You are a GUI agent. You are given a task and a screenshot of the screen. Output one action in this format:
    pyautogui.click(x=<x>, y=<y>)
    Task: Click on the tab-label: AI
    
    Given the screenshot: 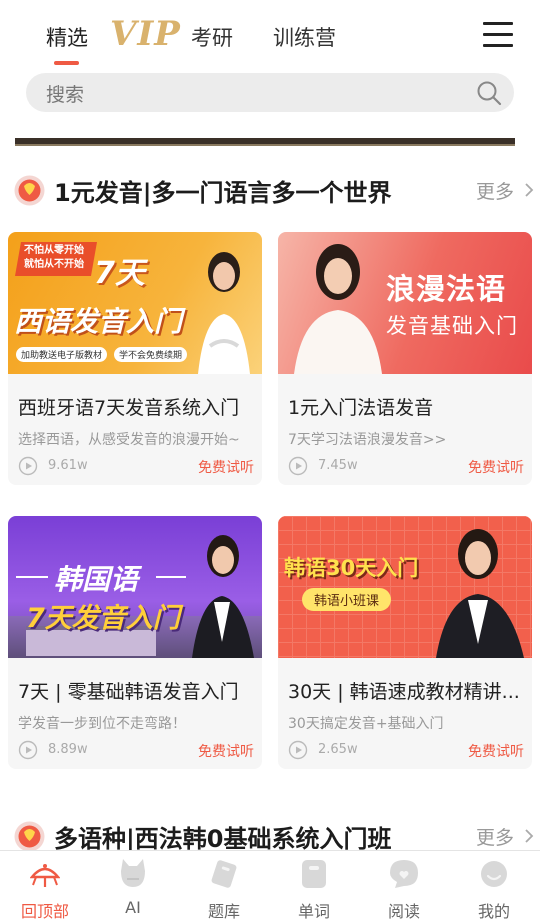 What is the action you would take?
    pyautogui.click(x=133, y=907)
    